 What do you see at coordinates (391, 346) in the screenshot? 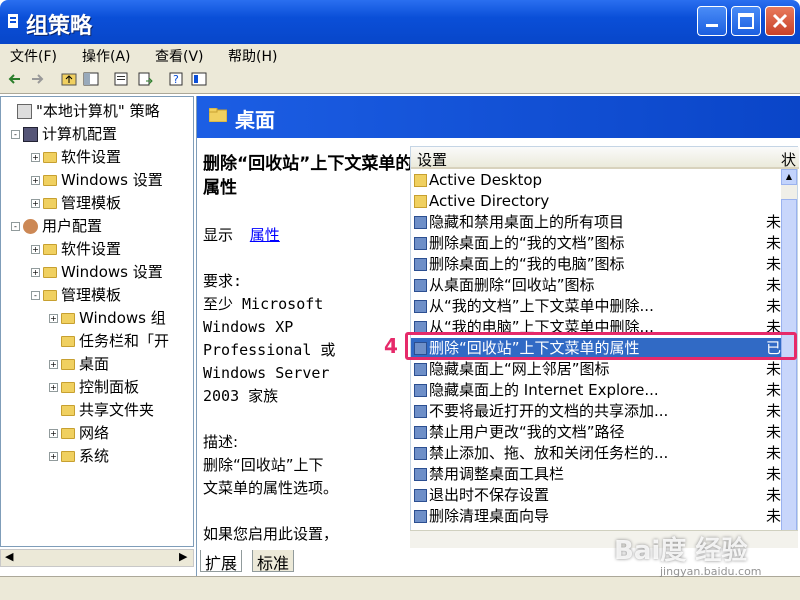
I see `step-number: 4` at bounding box center [391, 346].